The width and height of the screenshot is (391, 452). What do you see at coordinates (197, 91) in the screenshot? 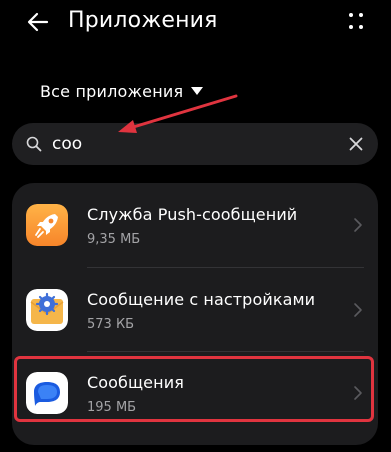
I see `triangle-down-icon` at bounding box center [197, 91].